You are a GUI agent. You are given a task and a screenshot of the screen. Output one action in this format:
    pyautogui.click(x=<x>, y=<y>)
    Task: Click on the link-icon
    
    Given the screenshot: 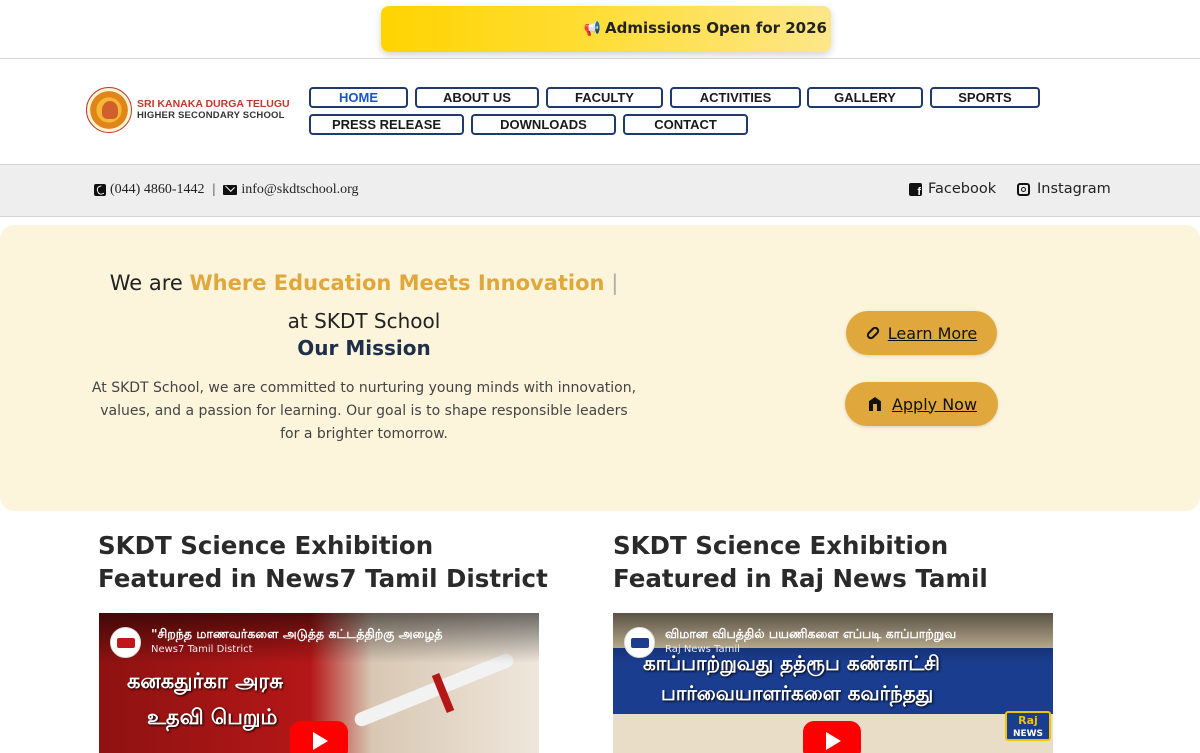 What is the action you would take?
    pyautogui.click(x=872, y=333)
    